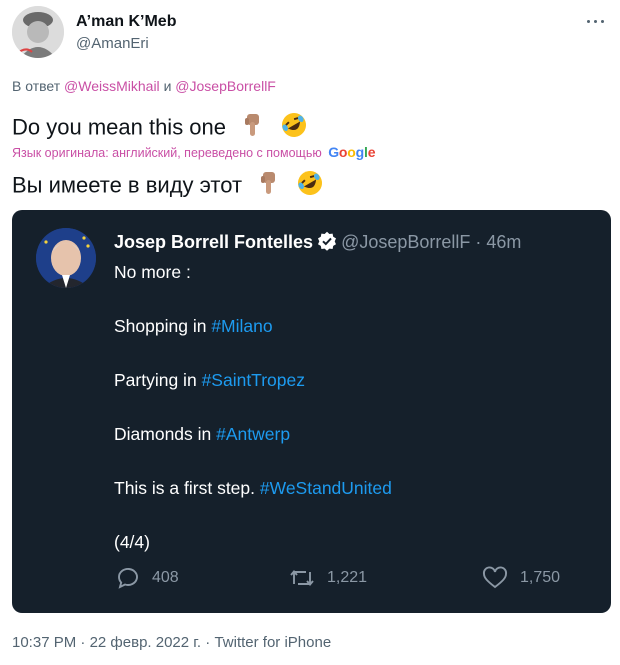 This screenshot has width=620, height=665. I want to click on hashtag-saint-tropez: #SaintTropez, so click(253, 380).